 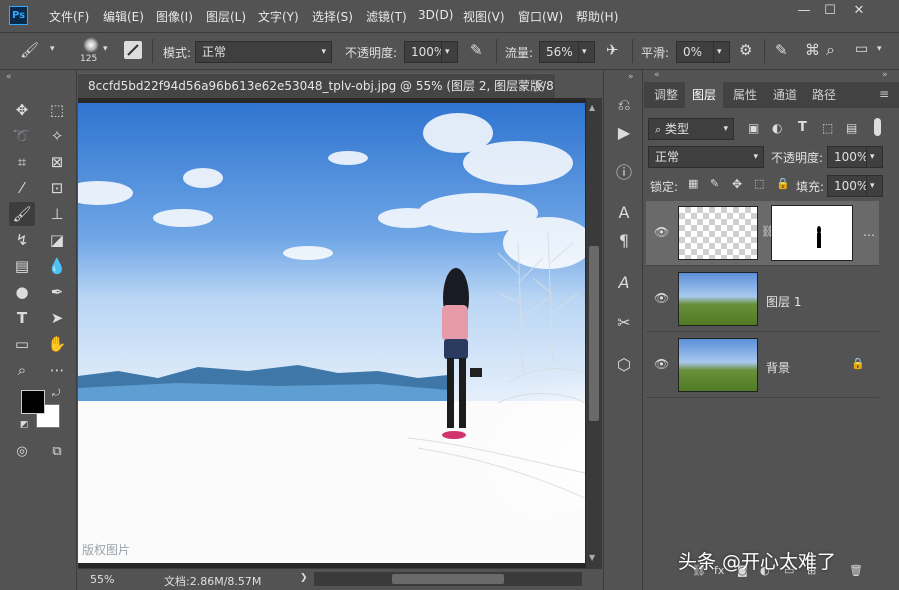 I want to click on dodge-tool-icon: ●, so click(x=22, y=292).